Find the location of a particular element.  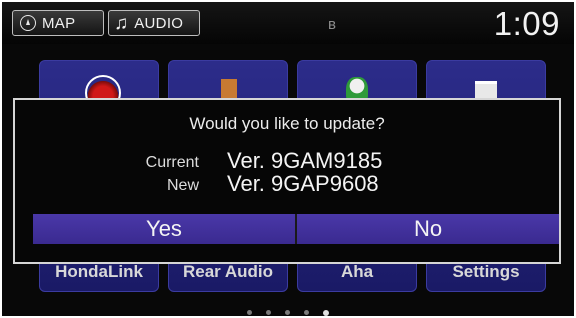

map-tab-button: MAP is located at coordinates (58, 23).